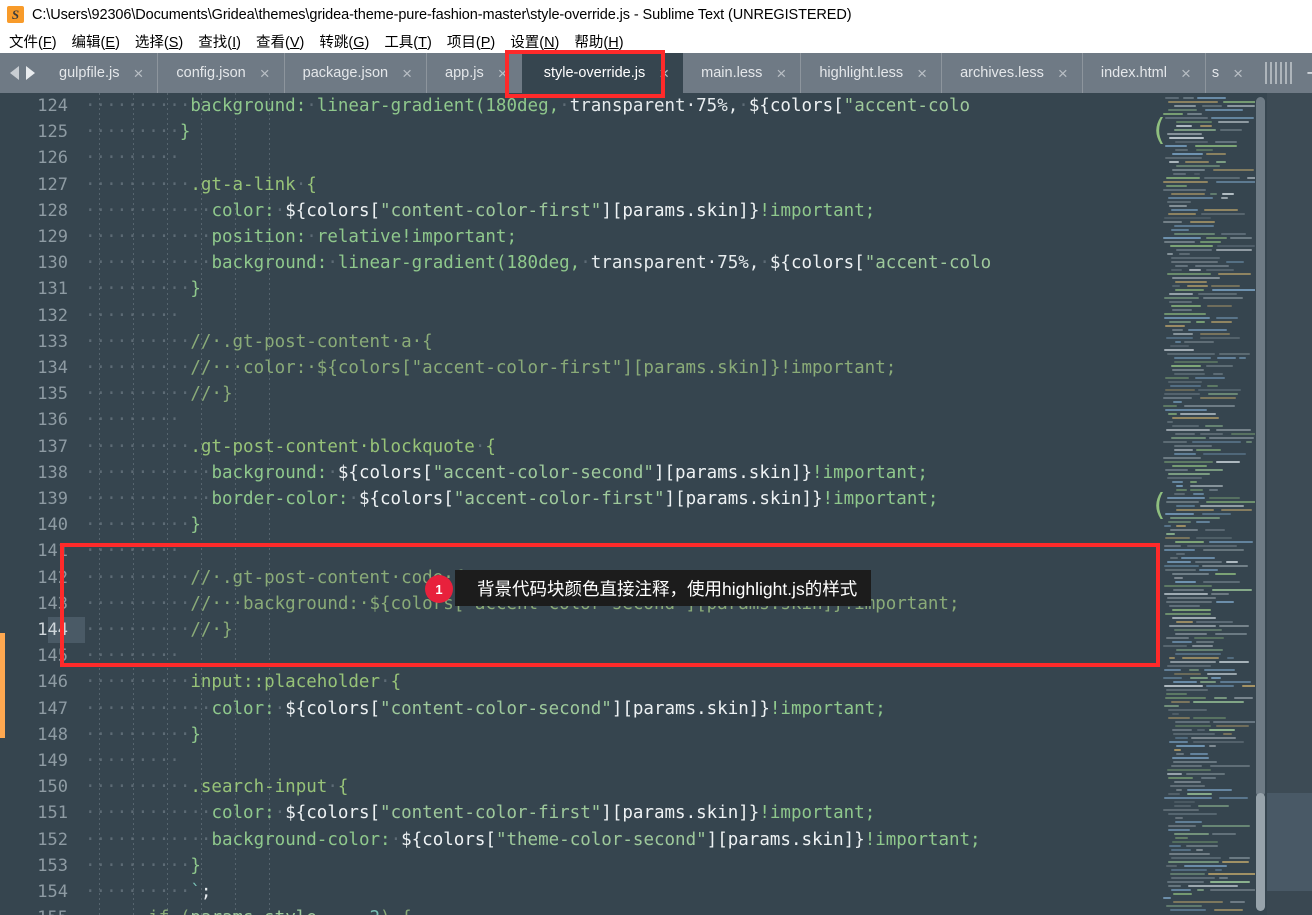  I want to click on code-line: 136 ·········, so click(577, 420).